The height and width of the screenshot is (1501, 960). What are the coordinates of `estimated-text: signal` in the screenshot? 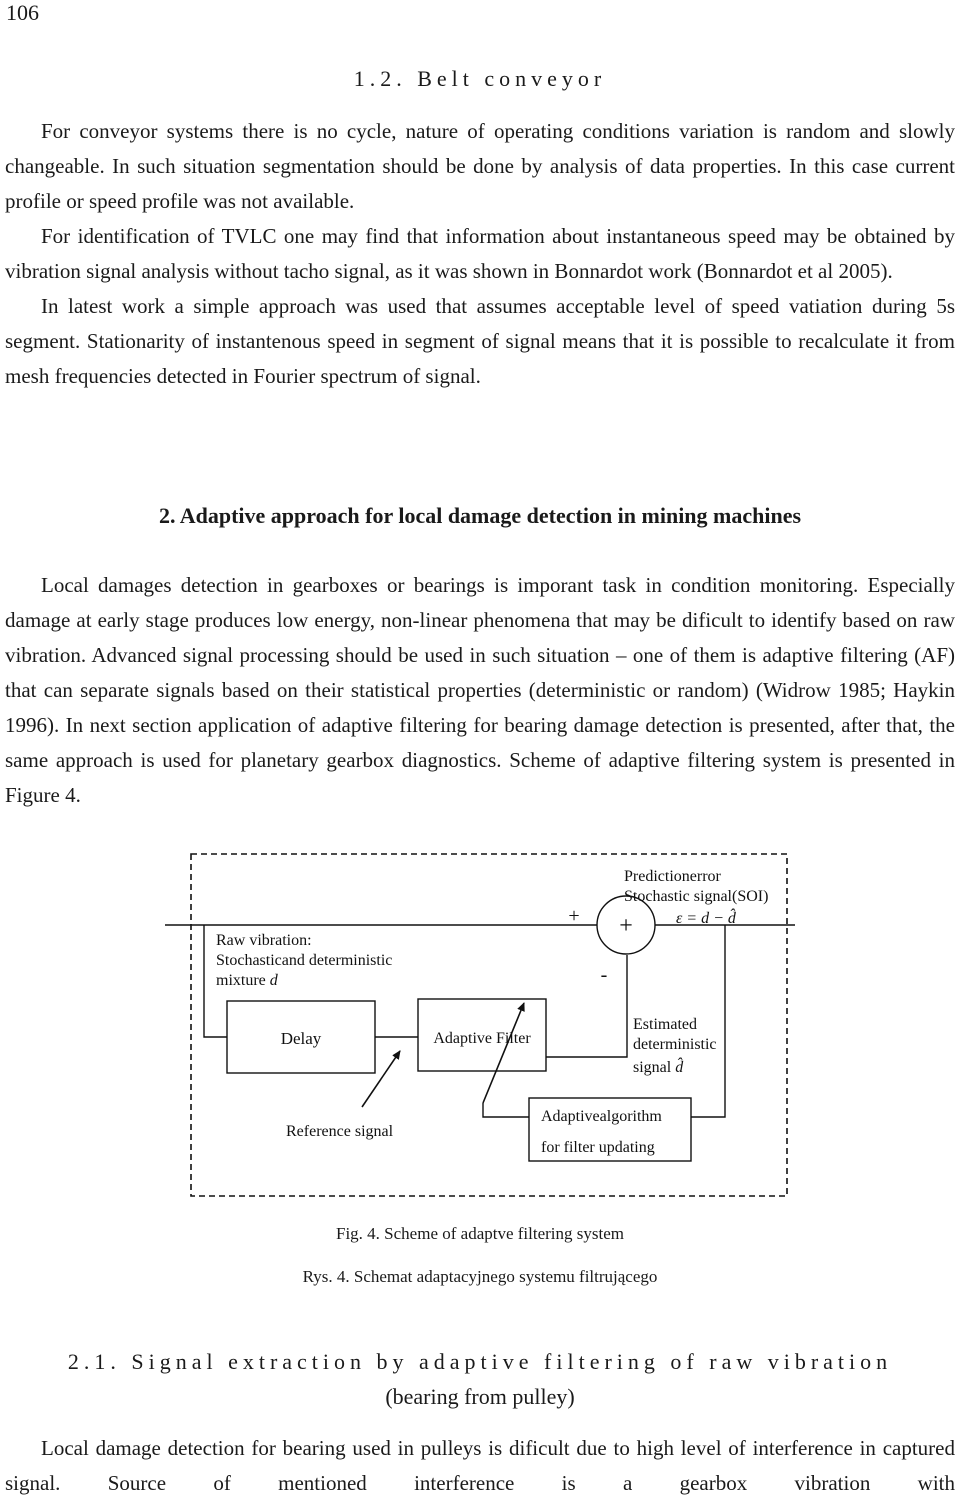 It's located at (654, 1067).